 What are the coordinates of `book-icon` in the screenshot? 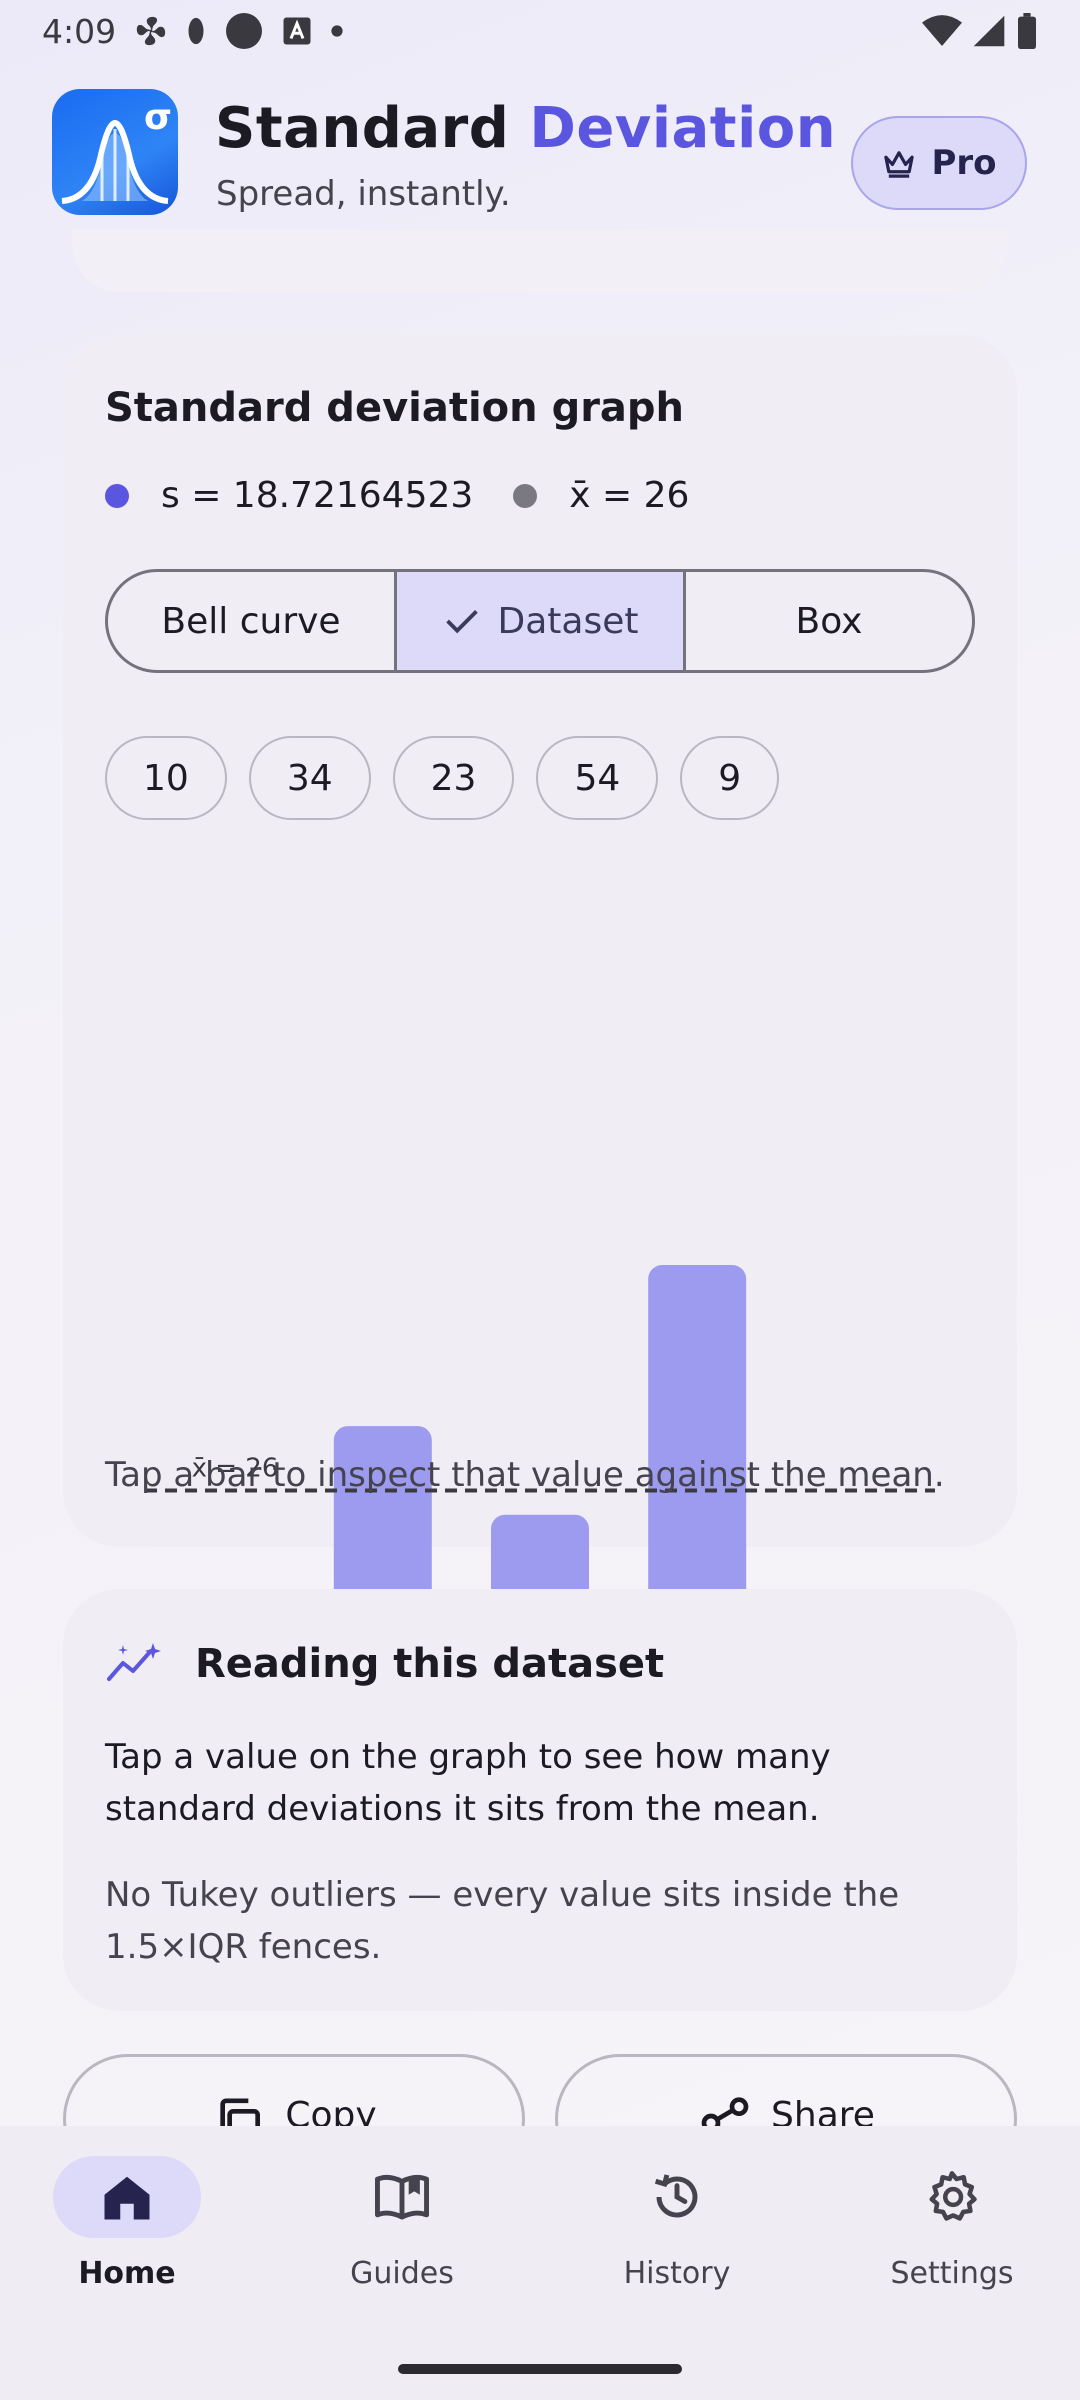 It's located at (402, 2197).